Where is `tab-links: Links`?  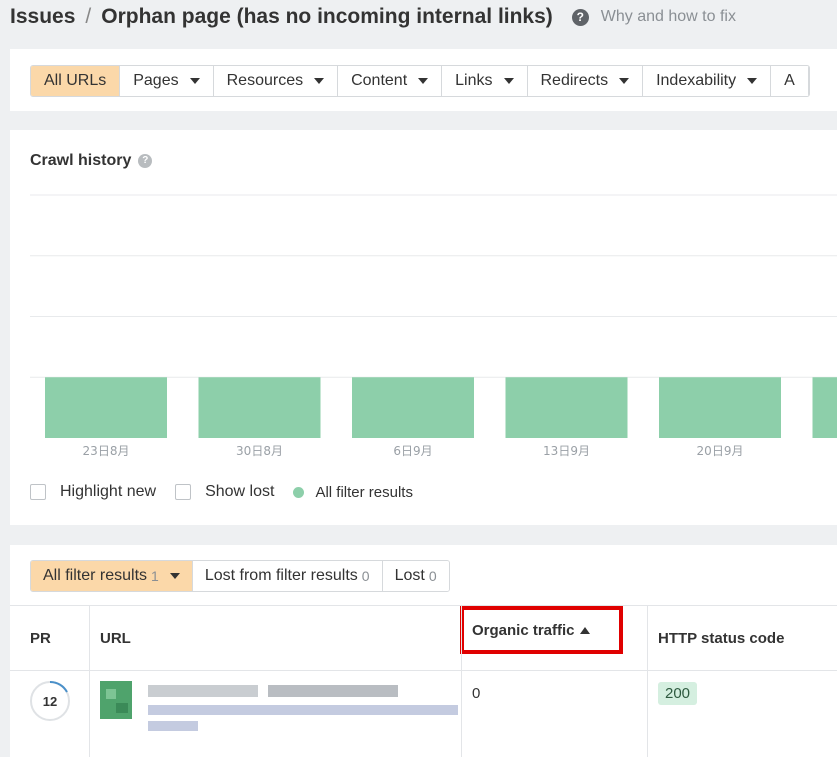
tab-links: Links is located at coordinates (485, 81).